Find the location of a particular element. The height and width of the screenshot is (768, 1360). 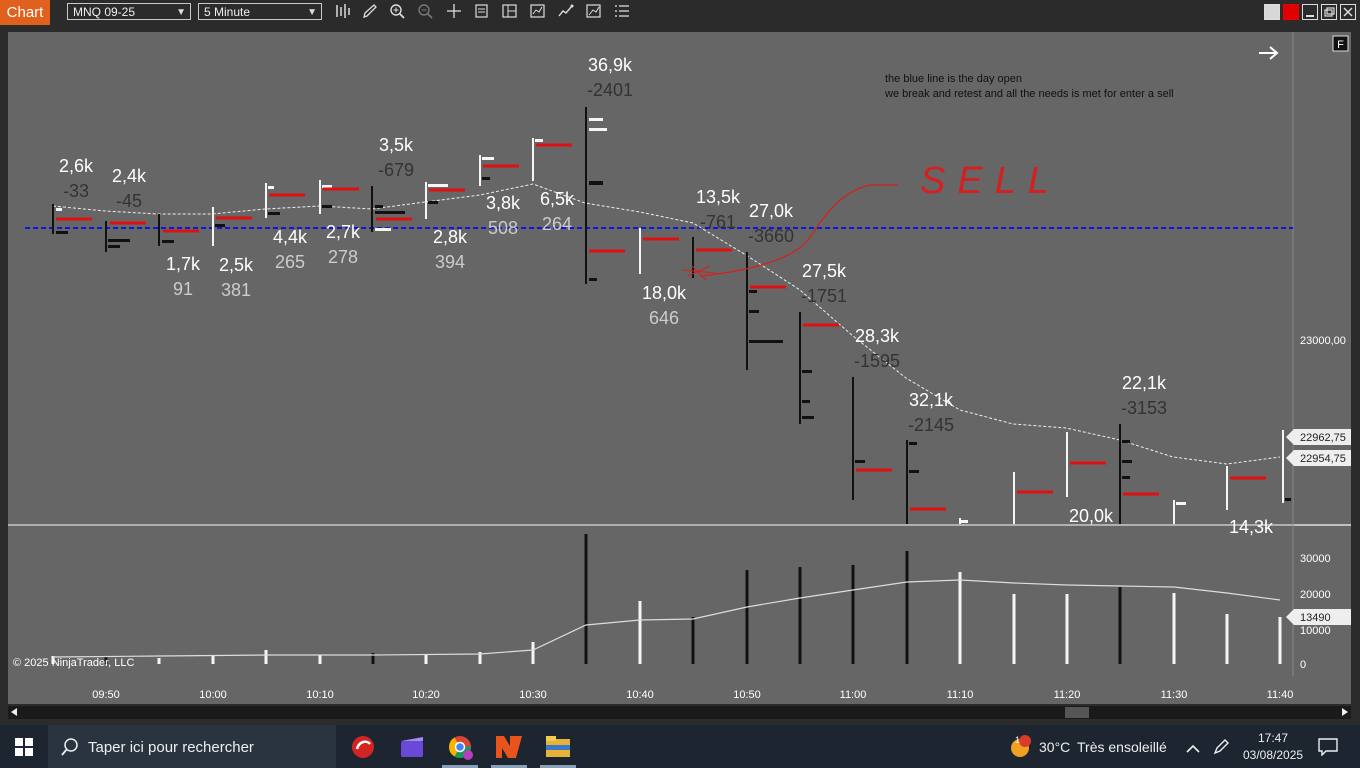

bar-delta-label: -2145 is located at coordinates (931, 425).